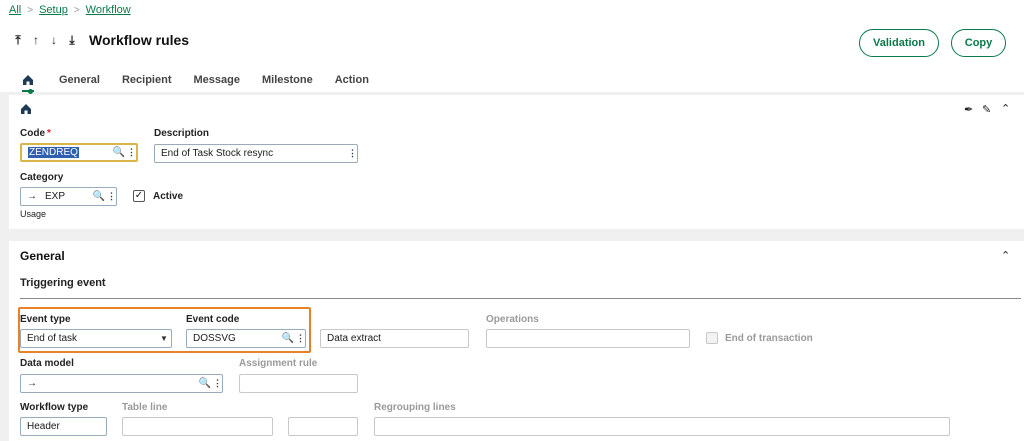 The width and height of the screenshot is (1024, 441). I want to click on category-label: Category, so click(42, 177).